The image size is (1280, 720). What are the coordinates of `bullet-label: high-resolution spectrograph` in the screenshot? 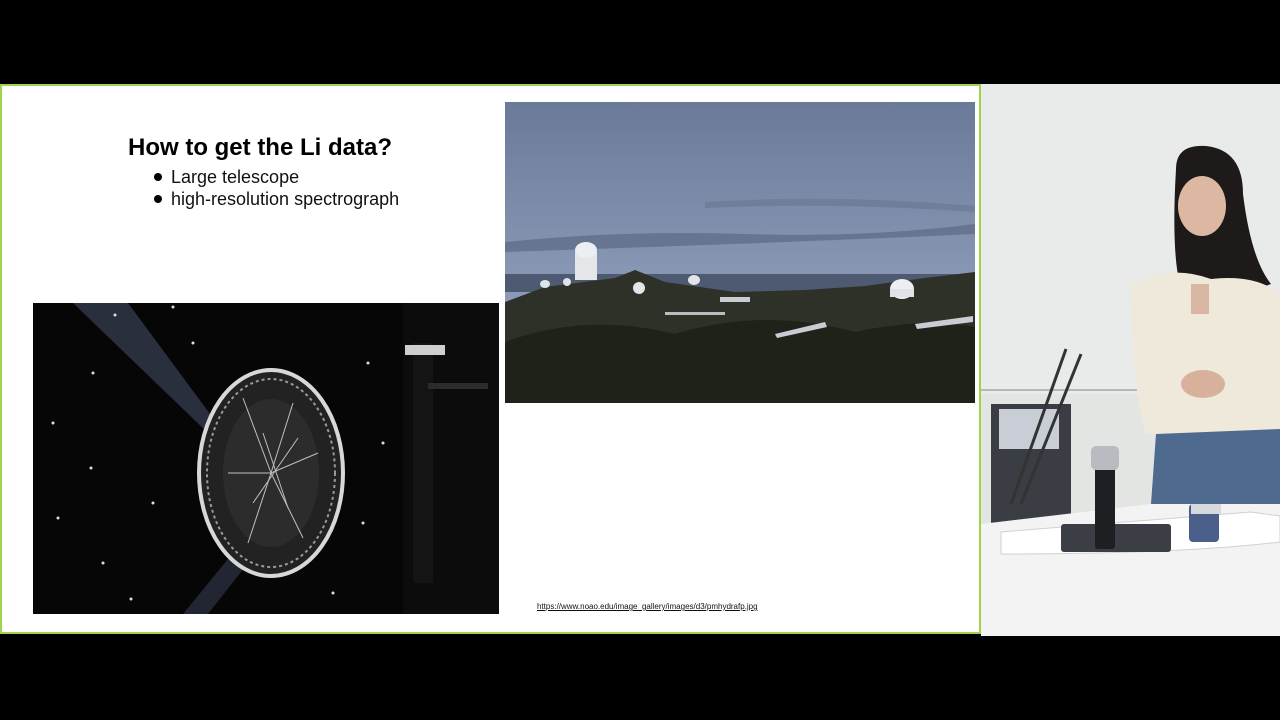 It's located at (285, 199).